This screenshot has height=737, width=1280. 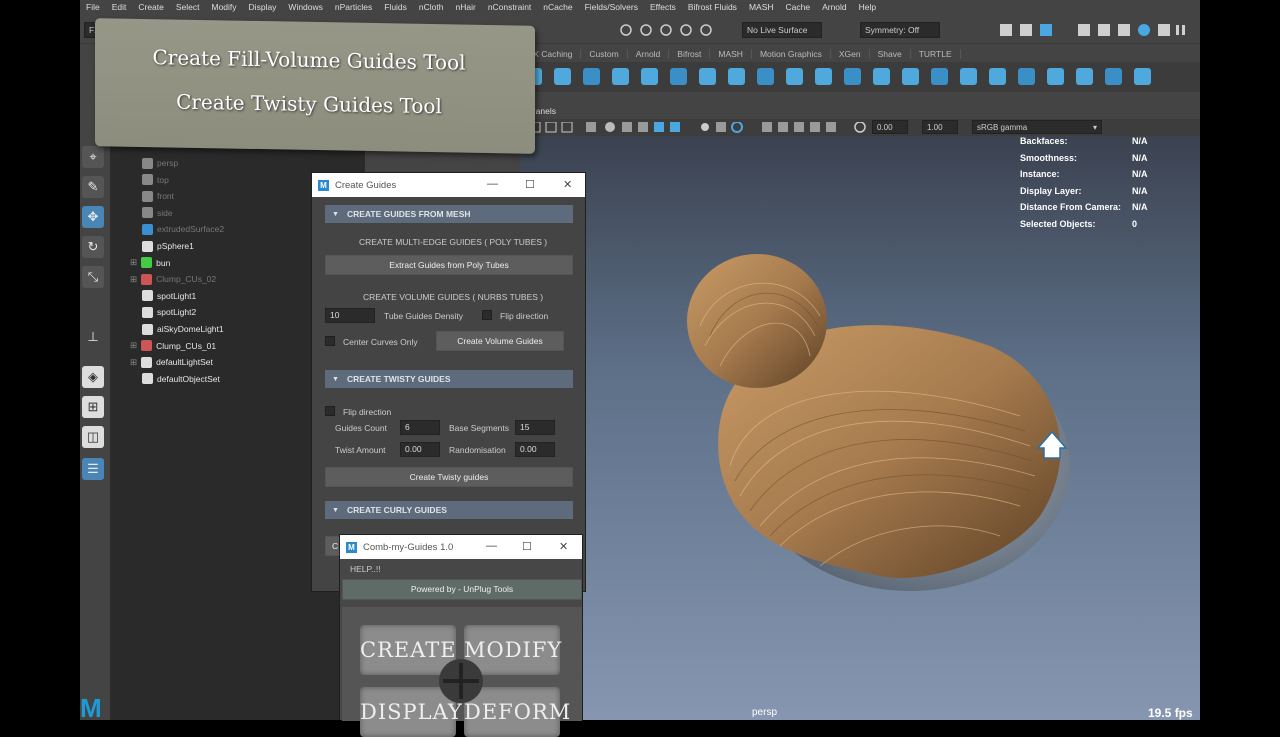 What do you see at coordinates (449, 510) in the screenshot?
I see `section-curly-guides: ▼ CREATE CURLY GUIDES` at bounding box center [449, 510].